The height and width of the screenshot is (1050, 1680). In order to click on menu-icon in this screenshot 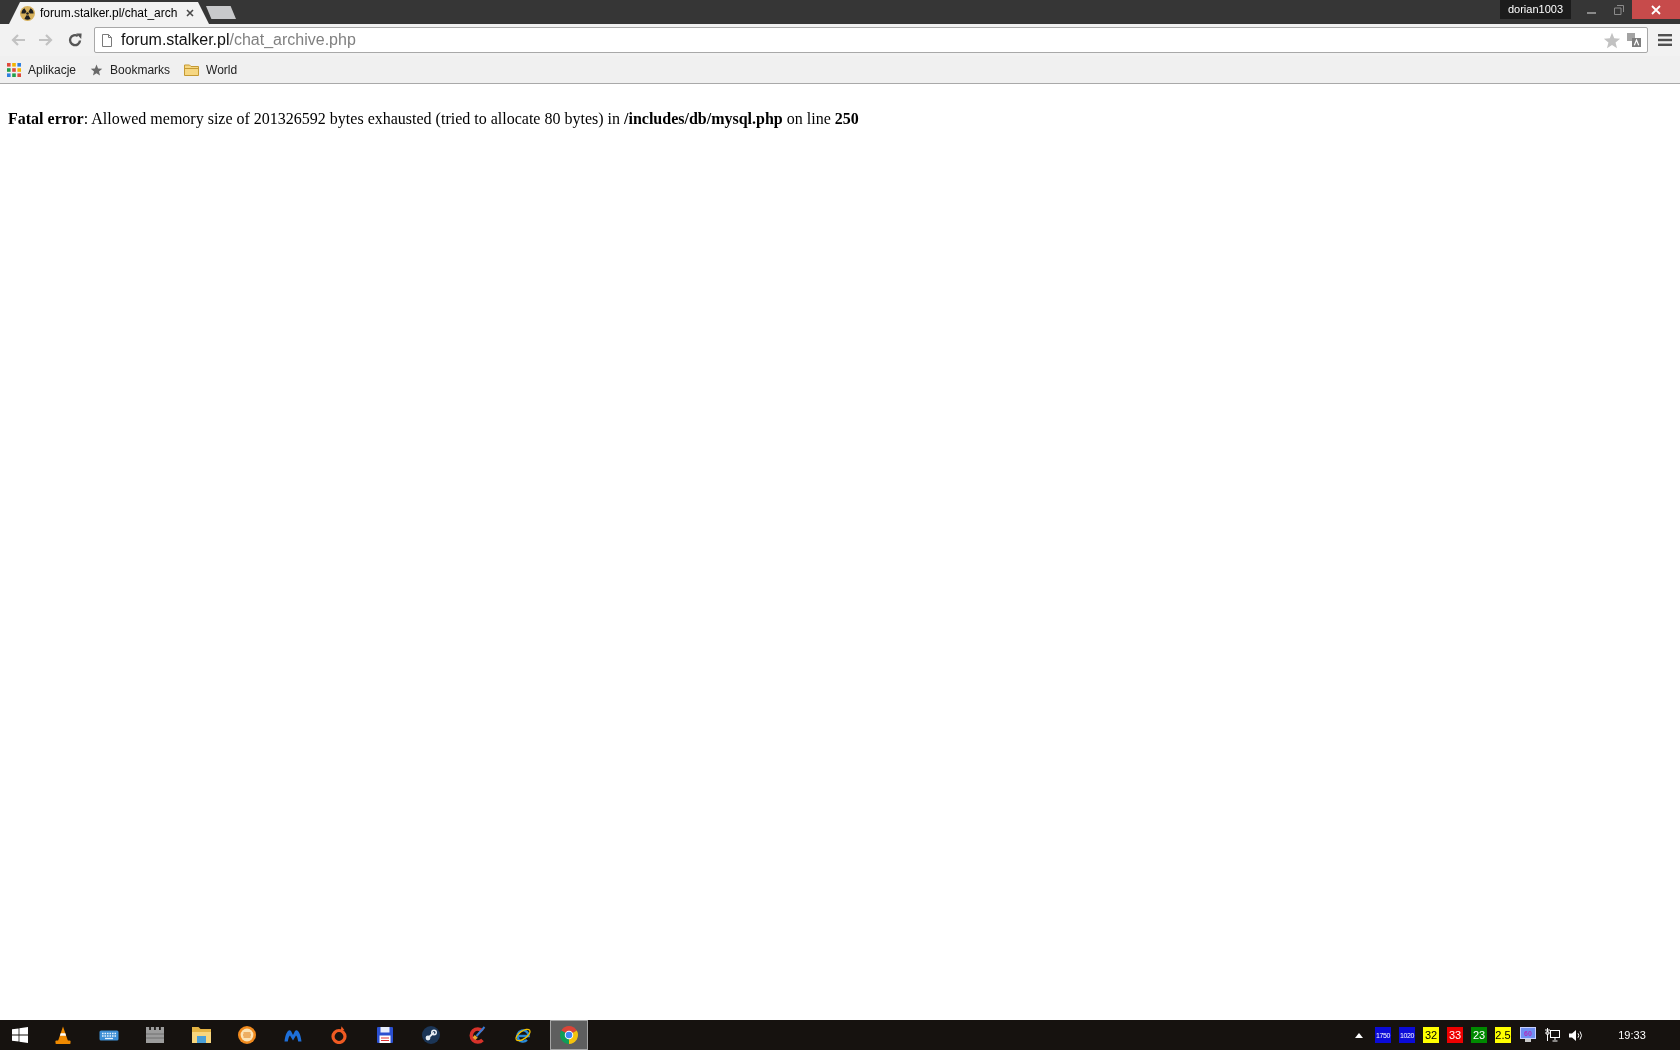, I will do `click(1665, 40)`.